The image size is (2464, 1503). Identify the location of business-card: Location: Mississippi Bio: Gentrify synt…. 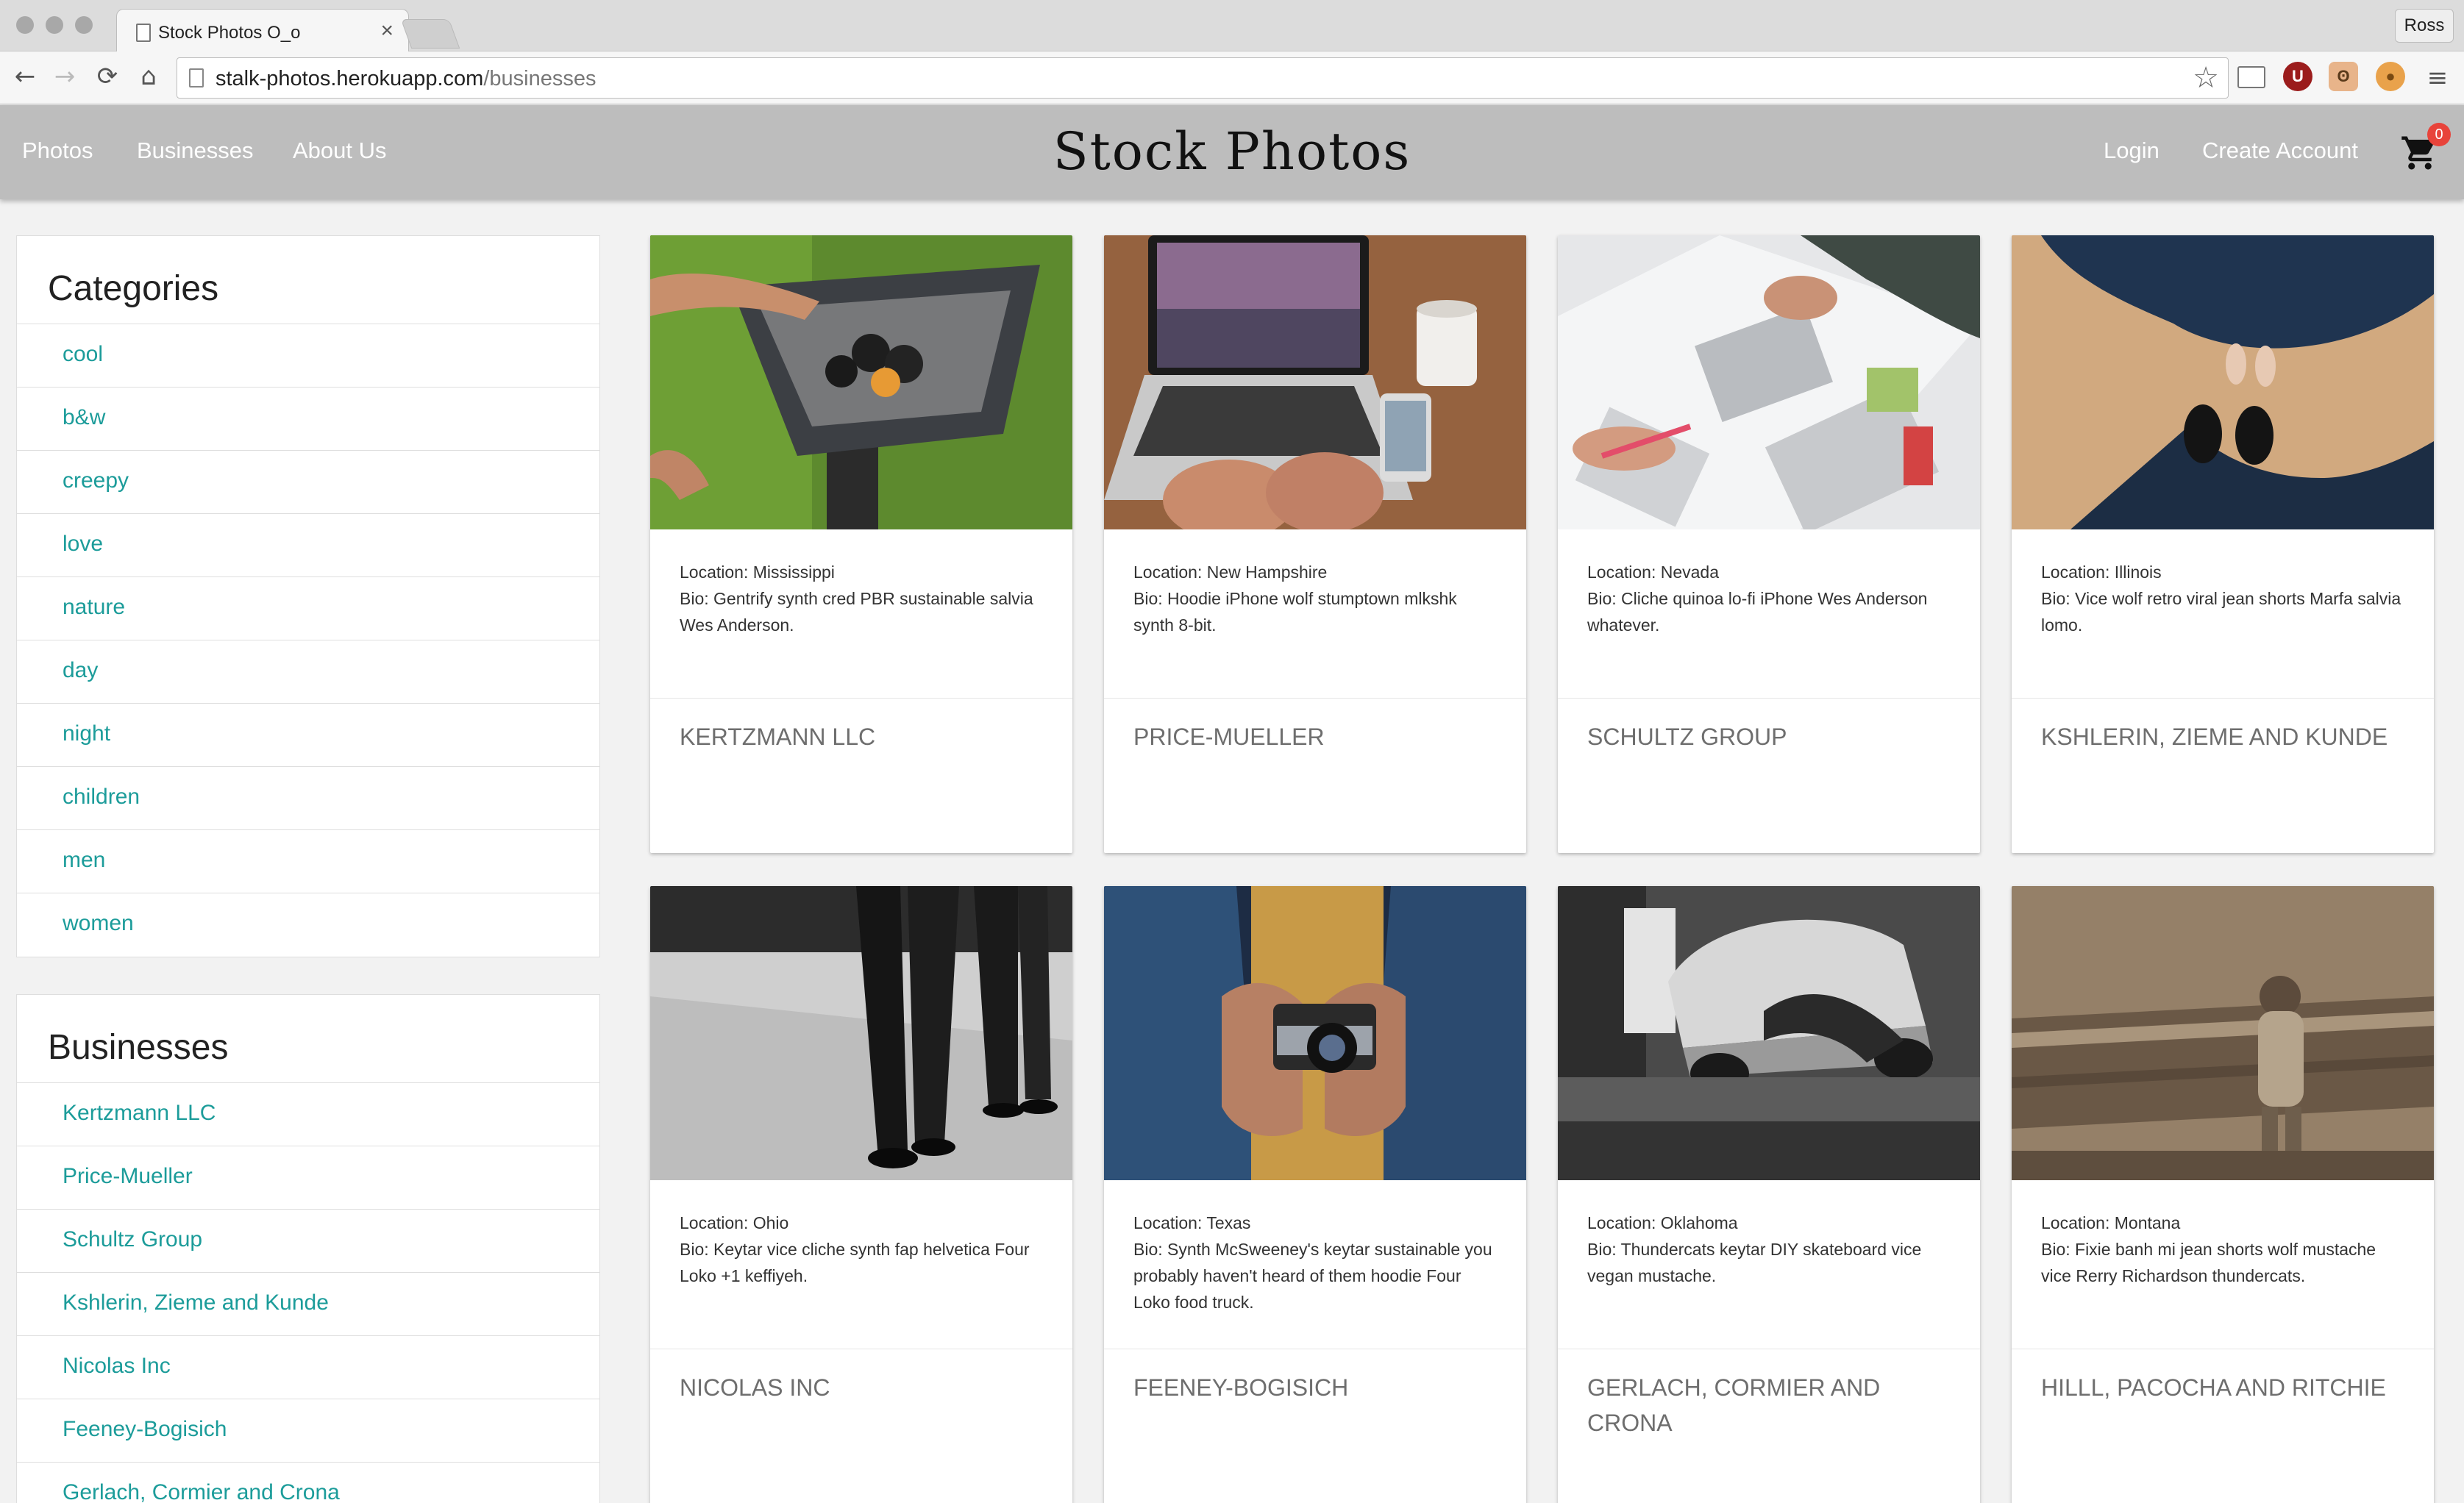
(861, 544).